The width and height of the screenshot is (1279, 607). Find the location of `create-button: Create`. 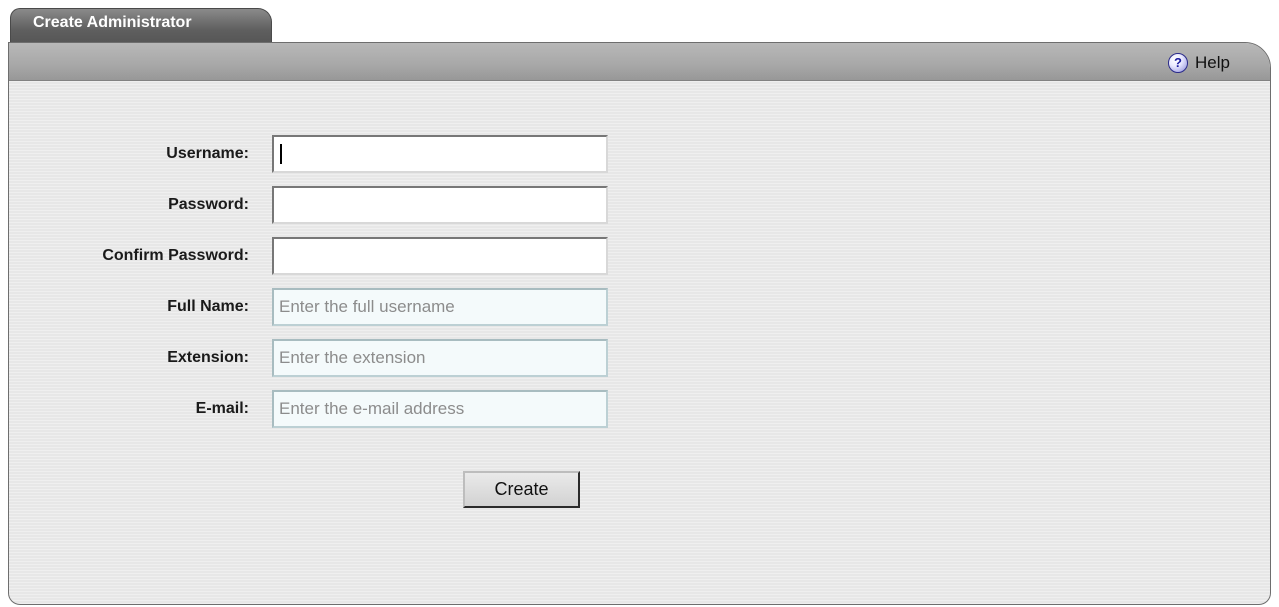

create-button: Create is located at coordinates (521, 489).